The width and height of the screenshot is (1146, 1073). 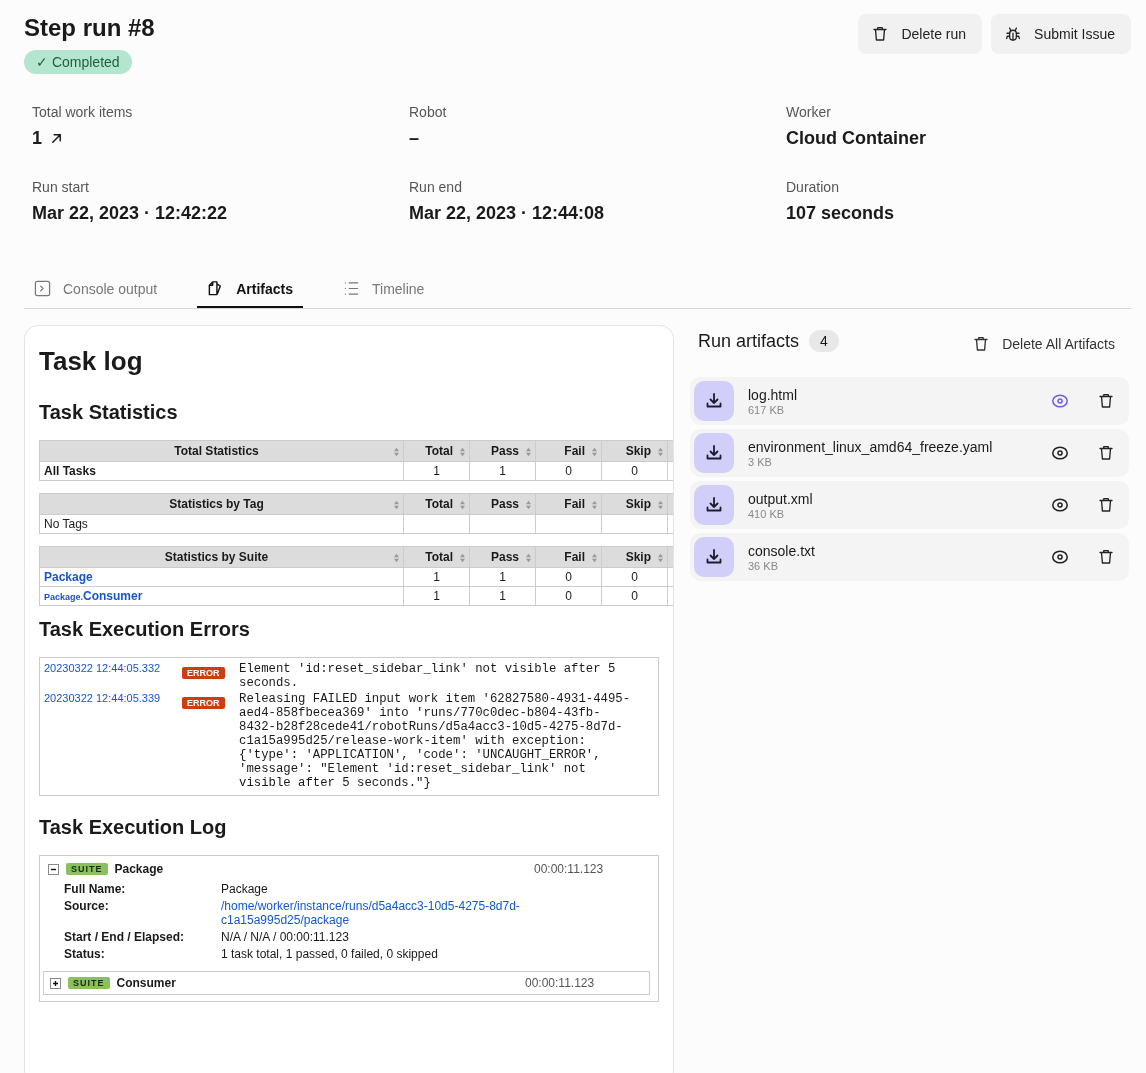 I want to click on tab: Timeline, so click(x=384, y=292).